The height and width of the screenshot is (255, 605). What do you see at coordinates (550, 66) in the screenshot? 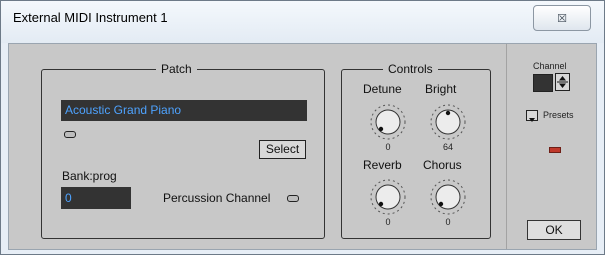
I see `channel-label: Channel` at bounding box center [550, 66].